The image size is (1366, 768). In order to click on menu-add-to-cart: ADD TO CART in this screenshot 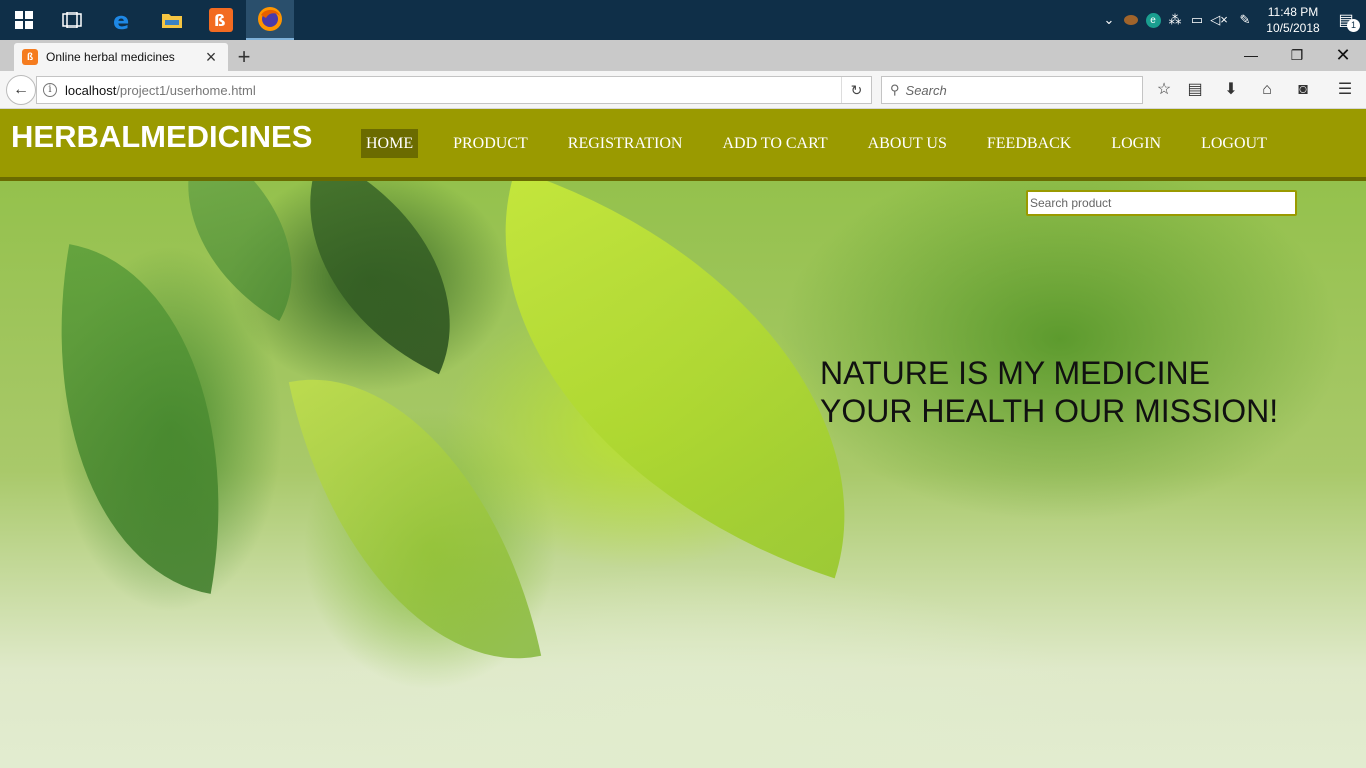, I will do `click(774, 143)`.